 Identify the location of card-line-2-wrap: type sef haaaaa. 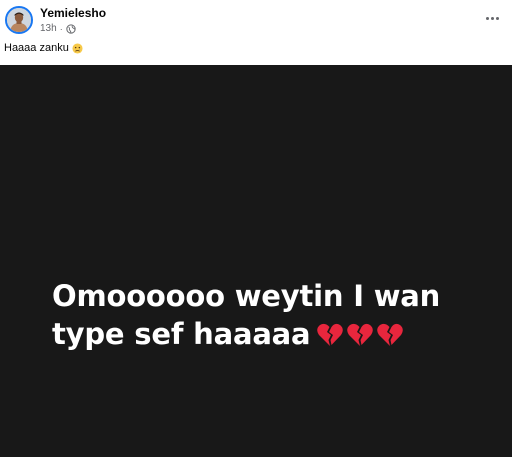
(267, 334).